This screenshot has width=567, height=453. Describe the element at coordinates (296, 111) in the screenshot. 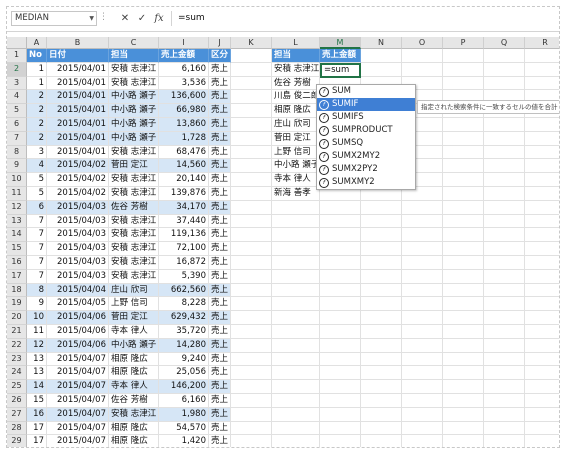

I see `summary-rep: 相原 隆広` at that location.